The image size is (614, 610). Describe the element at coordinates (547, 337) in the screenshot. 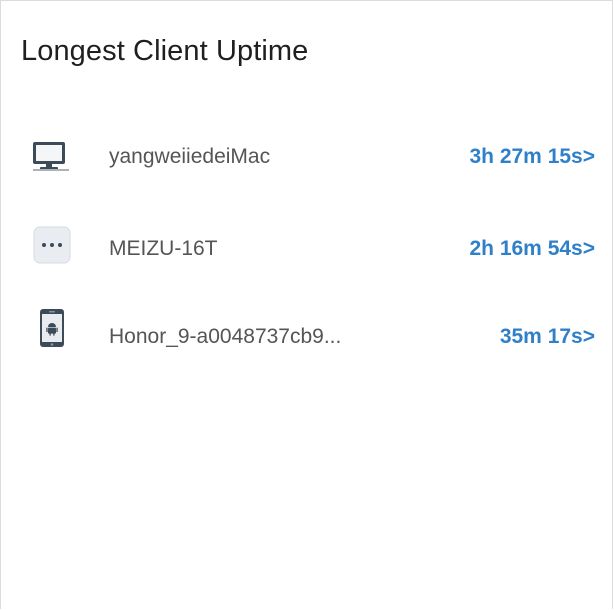

I see `client-uptime-link: 35m 17s>` at that location.